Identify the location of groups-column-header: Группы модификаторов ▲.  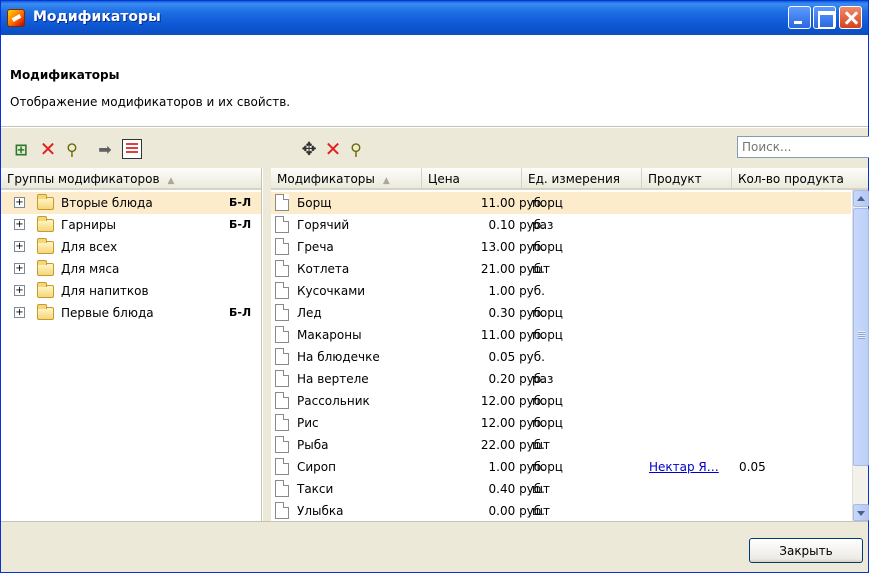
(131, 179).